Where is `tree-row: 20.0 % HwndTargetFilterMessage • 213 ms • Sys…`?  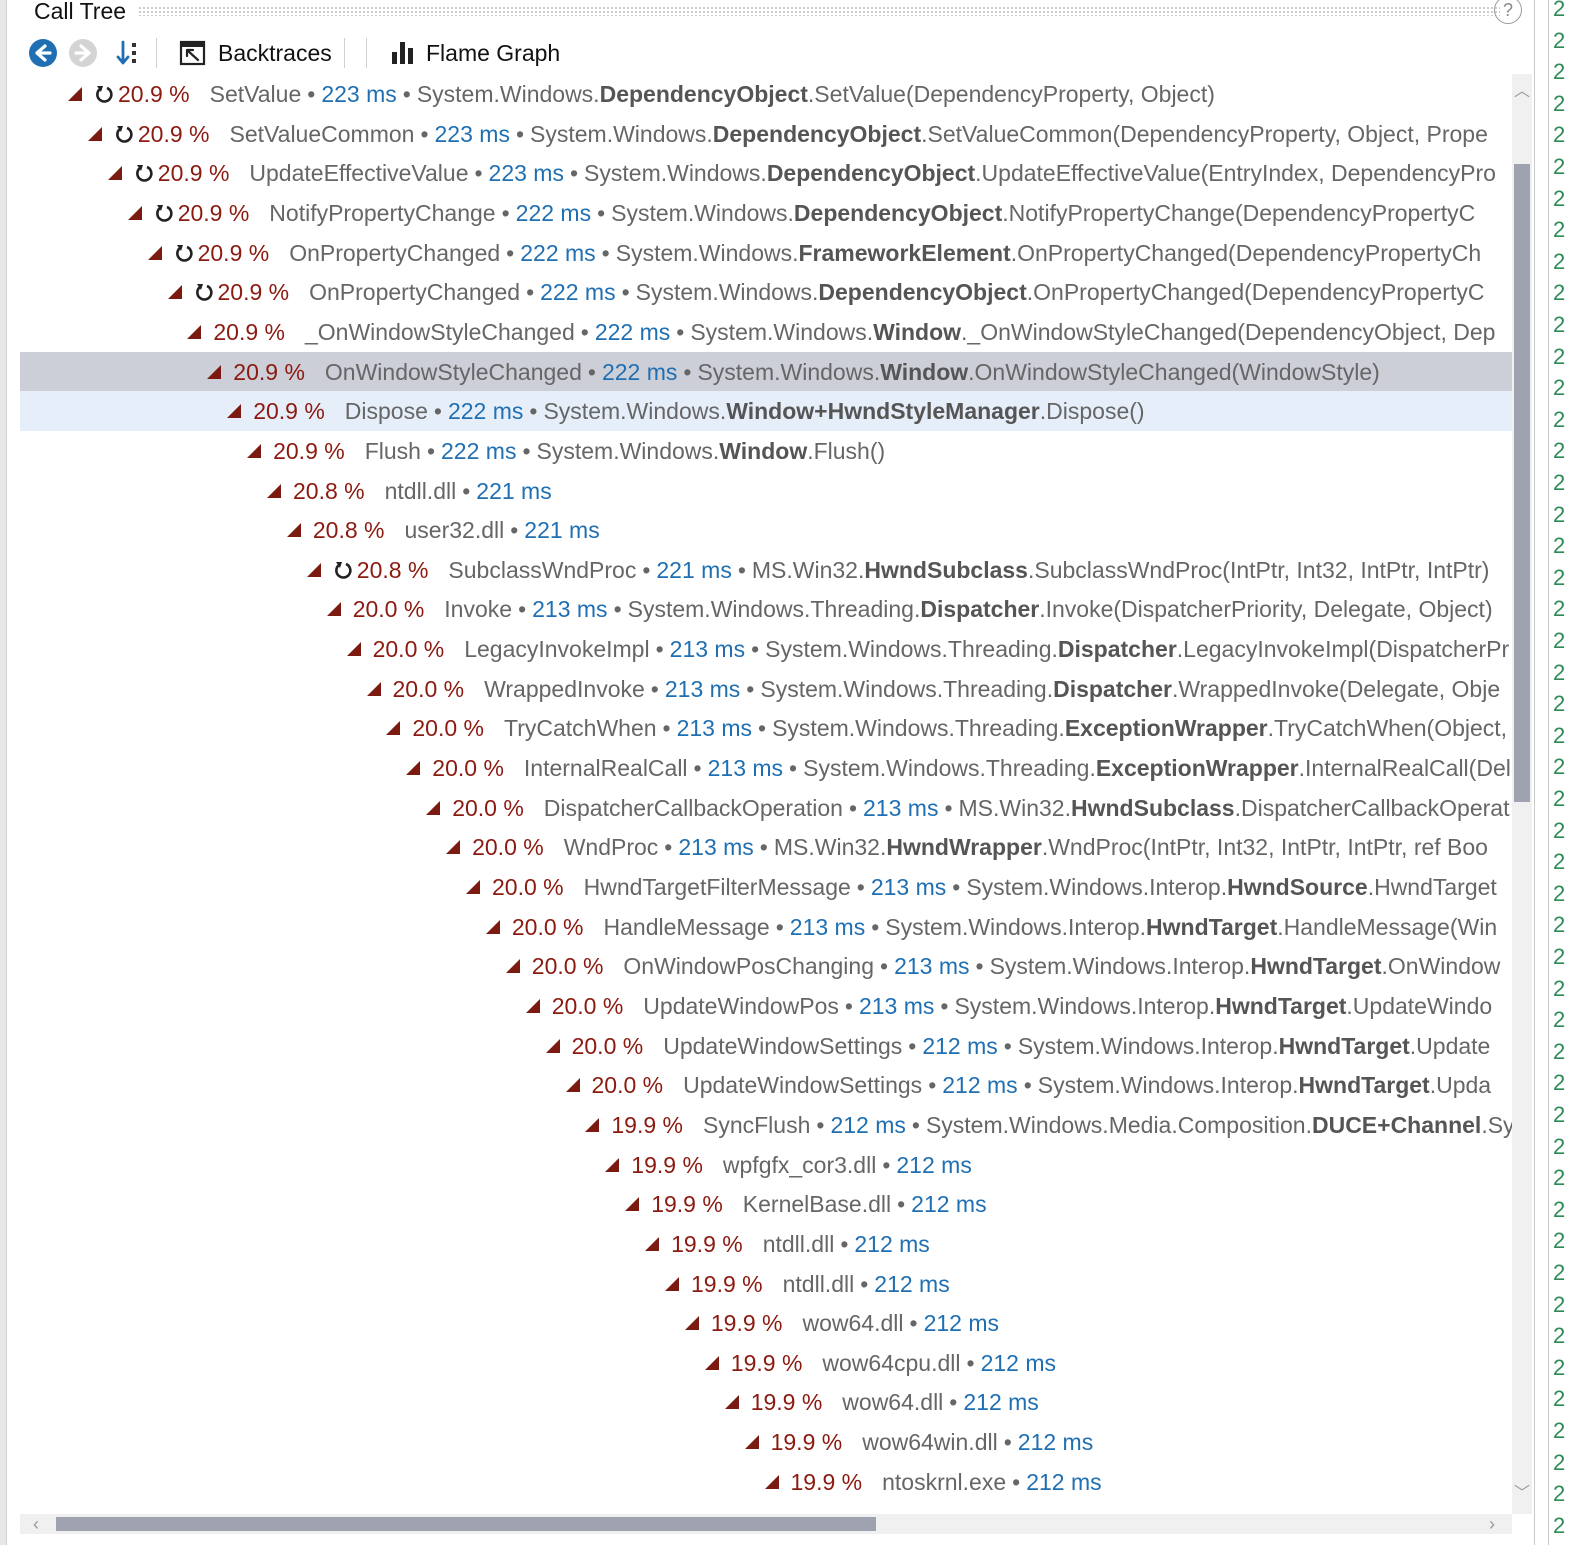
tree-row: 20.0 % HwndTargetFilterMessage • 213 ms • Sys… is located at coordinates (766, 887).